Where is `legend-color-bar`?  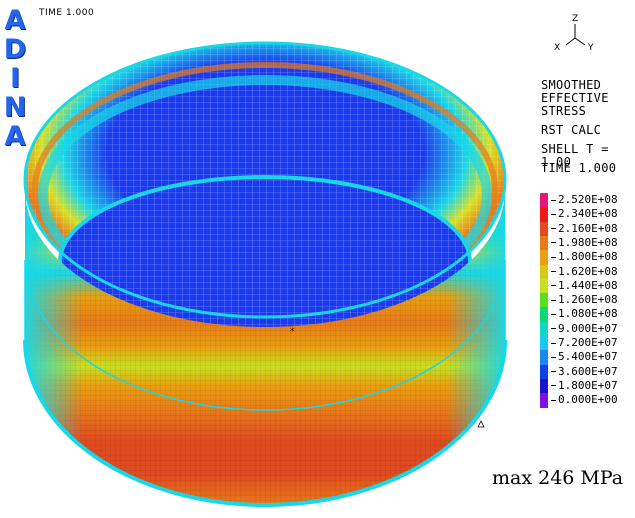 legend-color-bar is located at coordinates (544, 300).